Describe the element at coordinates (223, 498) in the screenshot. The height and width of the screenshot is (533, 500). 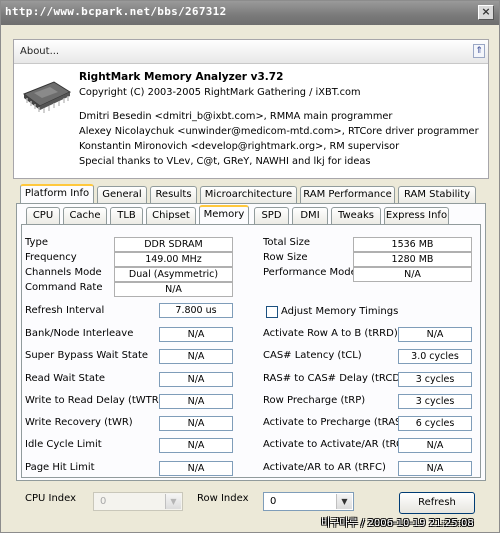
I see `row-index-label: Row Index` at that location.